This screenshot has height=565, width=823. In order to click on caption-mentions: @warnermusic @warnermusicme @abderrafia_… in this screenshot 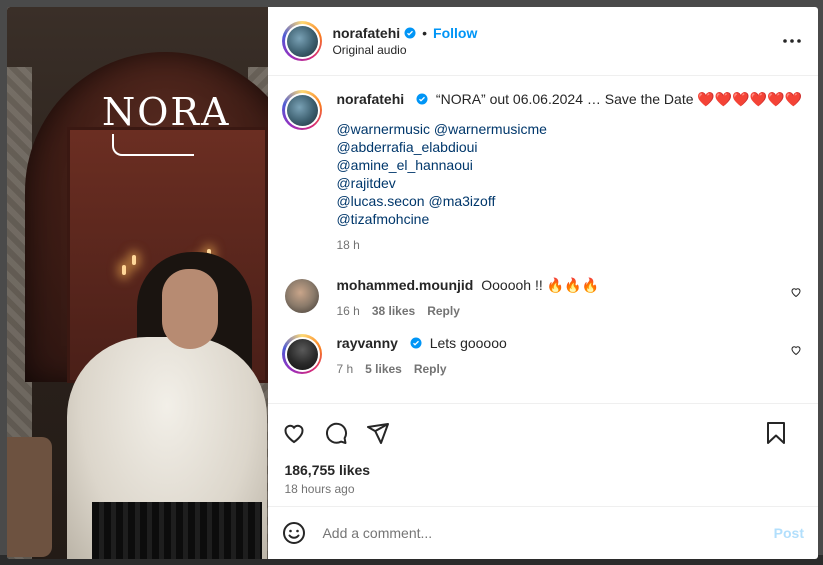, I will do `click(569, 174)`.